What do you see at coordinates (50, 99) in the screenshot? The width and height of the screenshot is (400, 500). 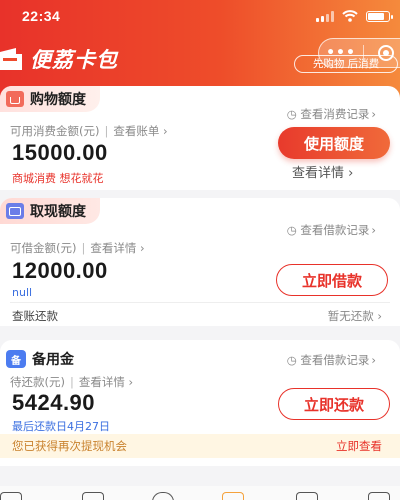 I see `shopping-quota-title: 购物额度` at bounding box center [50, 99].